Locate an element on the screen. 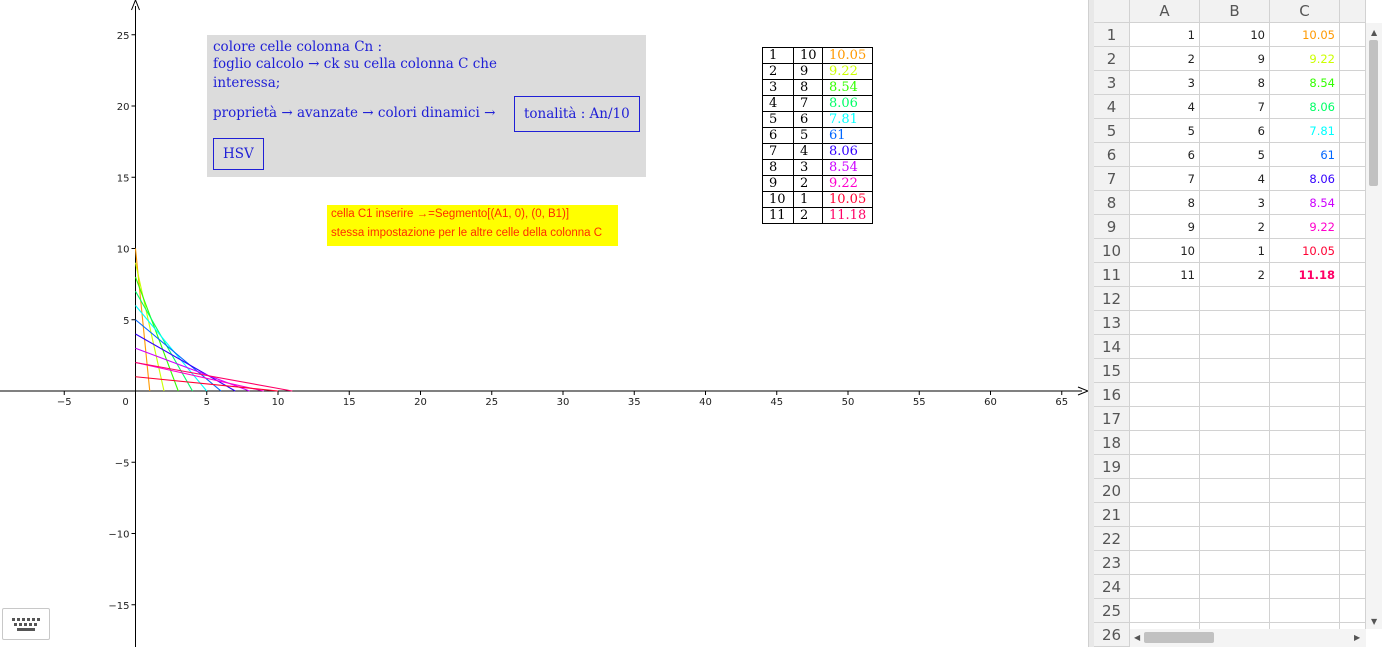 The width and height of the screenshot is (1382, 647). cell-b1: 10 is located at coordinates (1235, 35).